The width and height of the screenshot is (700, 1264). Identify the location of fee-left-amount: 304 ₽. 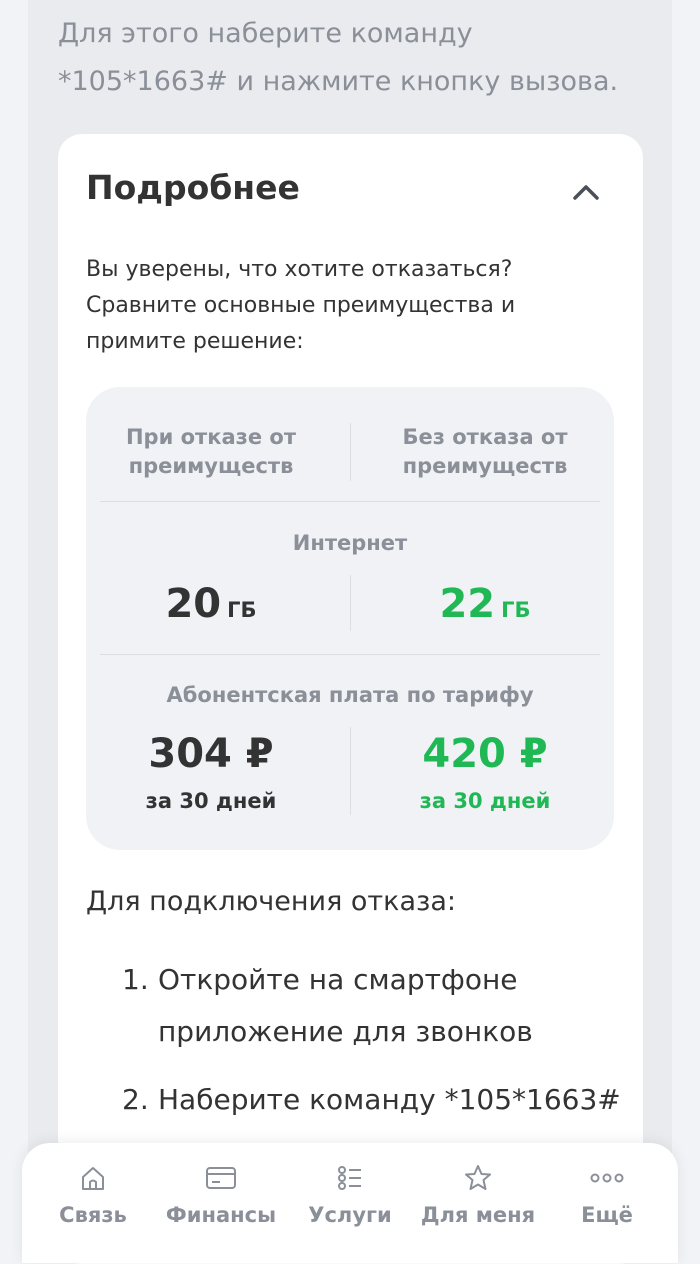
(211, 754).